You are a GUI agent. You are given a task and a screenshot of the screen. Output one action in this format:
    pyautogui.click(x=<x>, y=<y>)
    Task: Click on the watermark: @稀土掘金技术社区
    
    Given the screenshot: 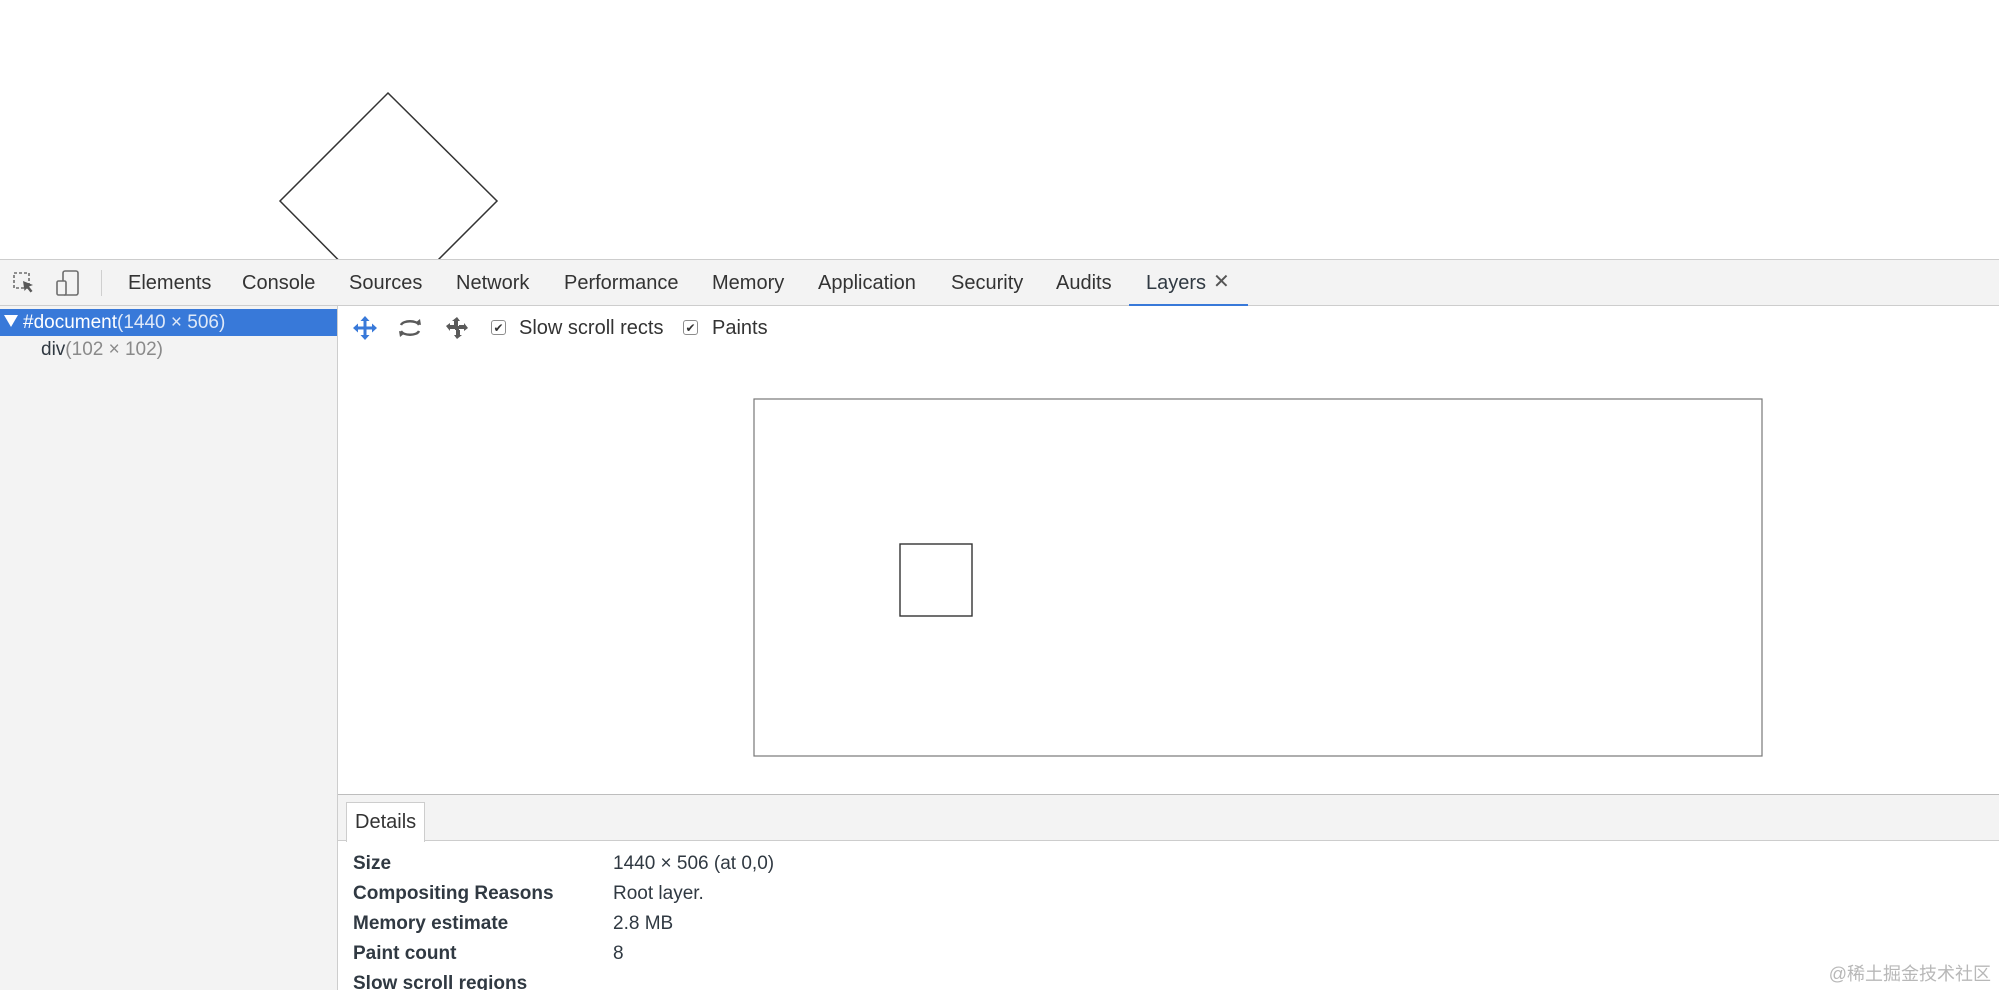 What is the action you would take?
    pyautogui.click(x=1909, y=974)
    